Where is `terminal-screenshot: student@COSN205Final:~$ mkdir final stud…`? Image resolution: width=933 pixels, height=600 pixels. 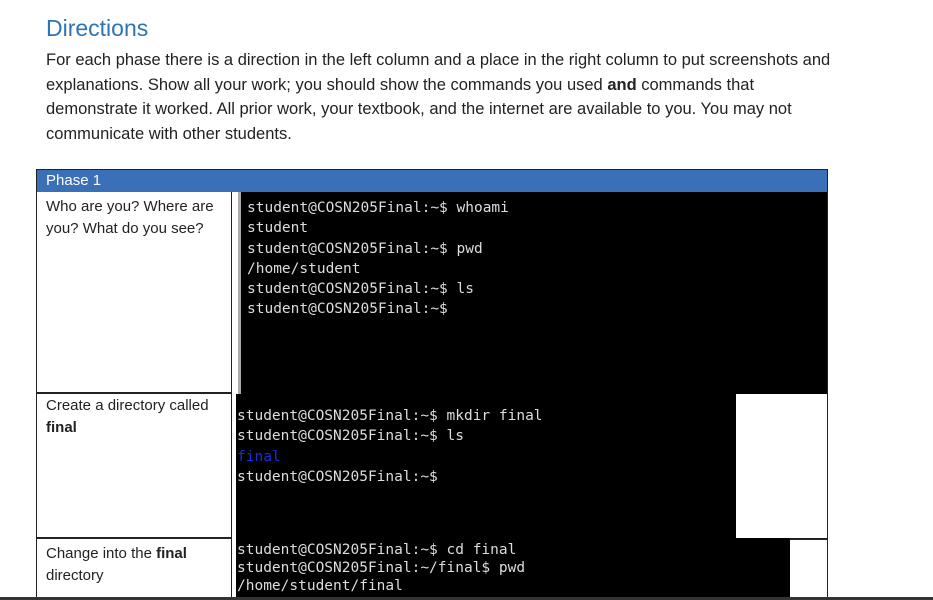
terminal-screenshot: student@COSN205Final:~$ mkdir final stud… is located at coordinates (486, 466).